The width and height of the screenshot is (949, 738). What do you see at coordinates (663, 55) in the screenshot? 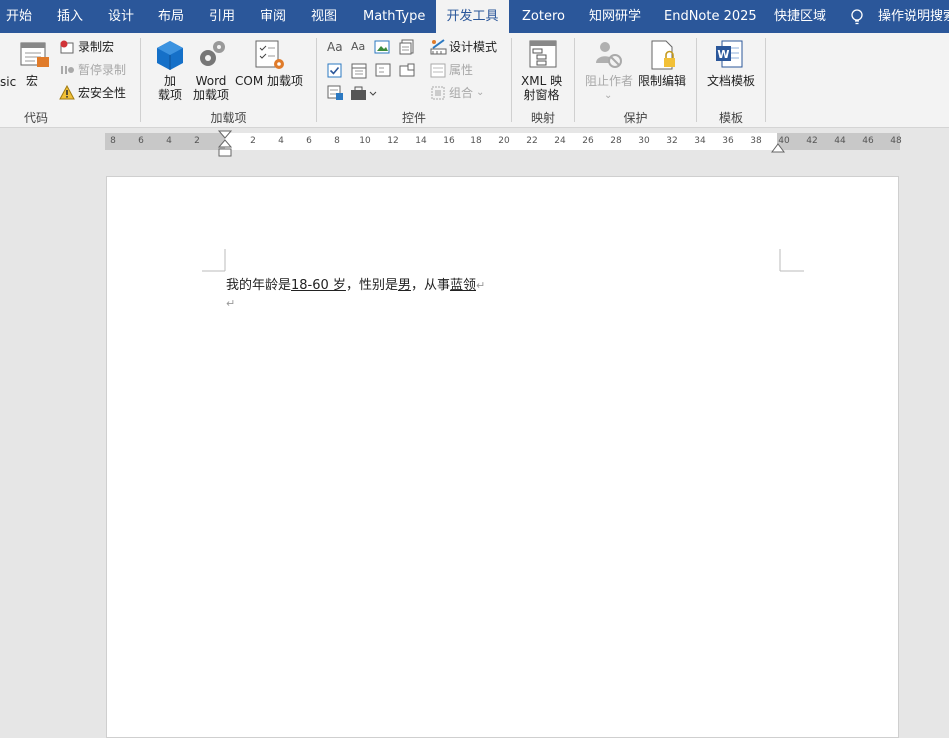
I see `restrict-editing-icon` at bounding box center [663, 55].